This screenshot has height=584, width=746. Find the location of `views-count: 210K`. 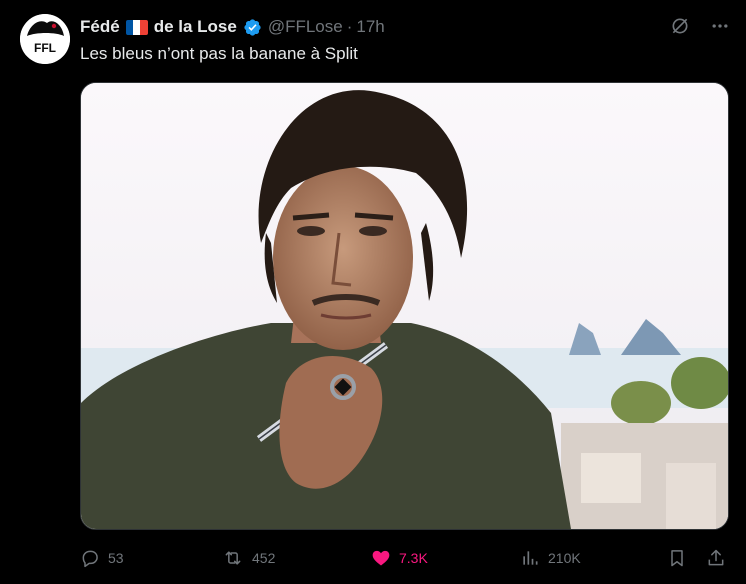

views-count: 210K is located at coordinates (564, 558).